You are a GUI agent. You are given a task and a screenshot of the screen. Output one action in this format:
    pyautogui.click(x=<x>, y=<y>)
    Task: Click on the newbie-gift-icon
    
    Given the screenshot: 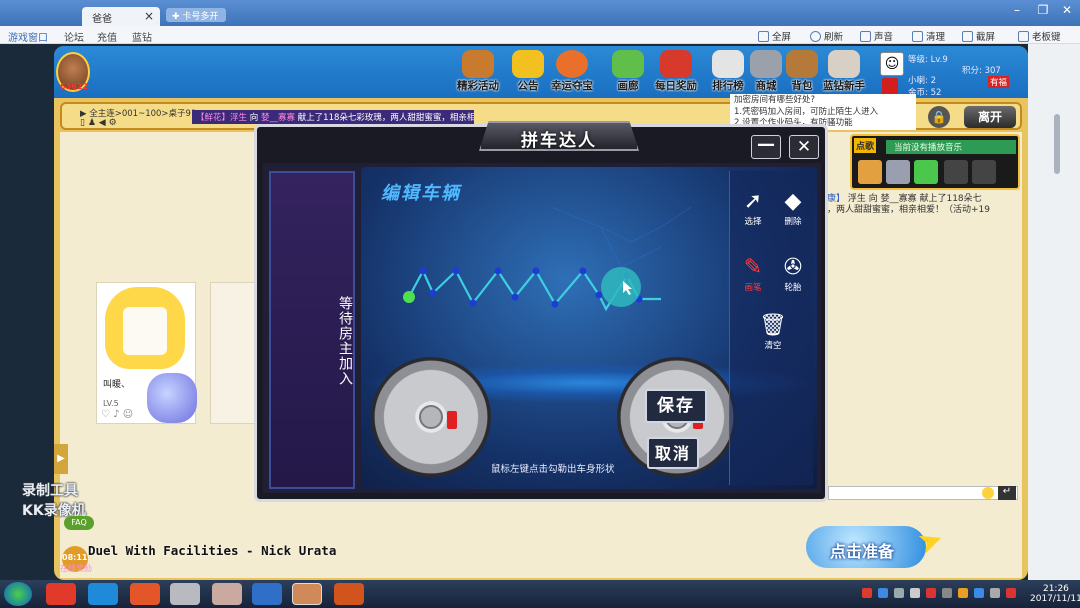 What is the action you would take?
    pyautogui.click(x=844, y=64)
    